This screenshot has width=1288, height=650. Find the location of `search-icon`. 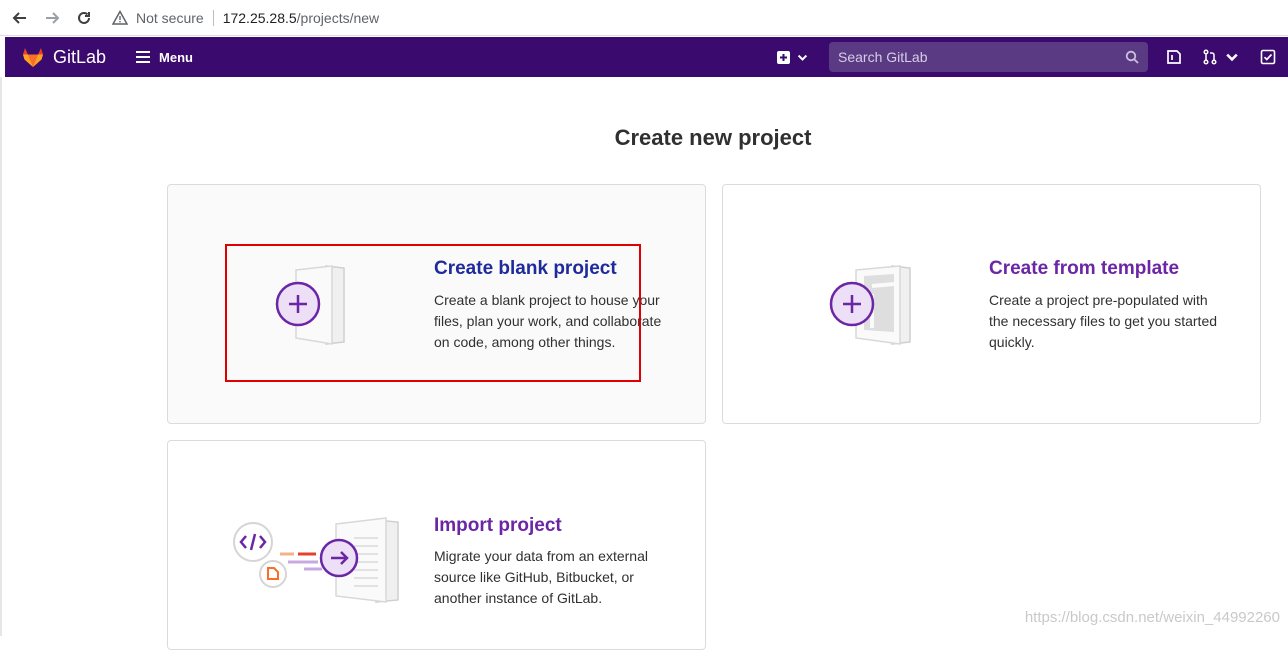

search-icon is located at coordinates (1132, 57).